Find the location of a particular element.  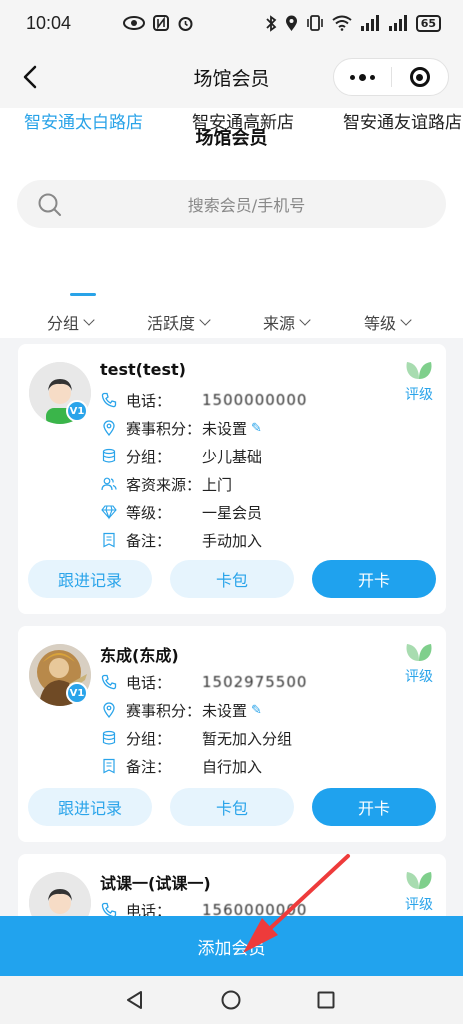

member-field-phone: 电话： 1502975500 is located at coordinates (203, 682).